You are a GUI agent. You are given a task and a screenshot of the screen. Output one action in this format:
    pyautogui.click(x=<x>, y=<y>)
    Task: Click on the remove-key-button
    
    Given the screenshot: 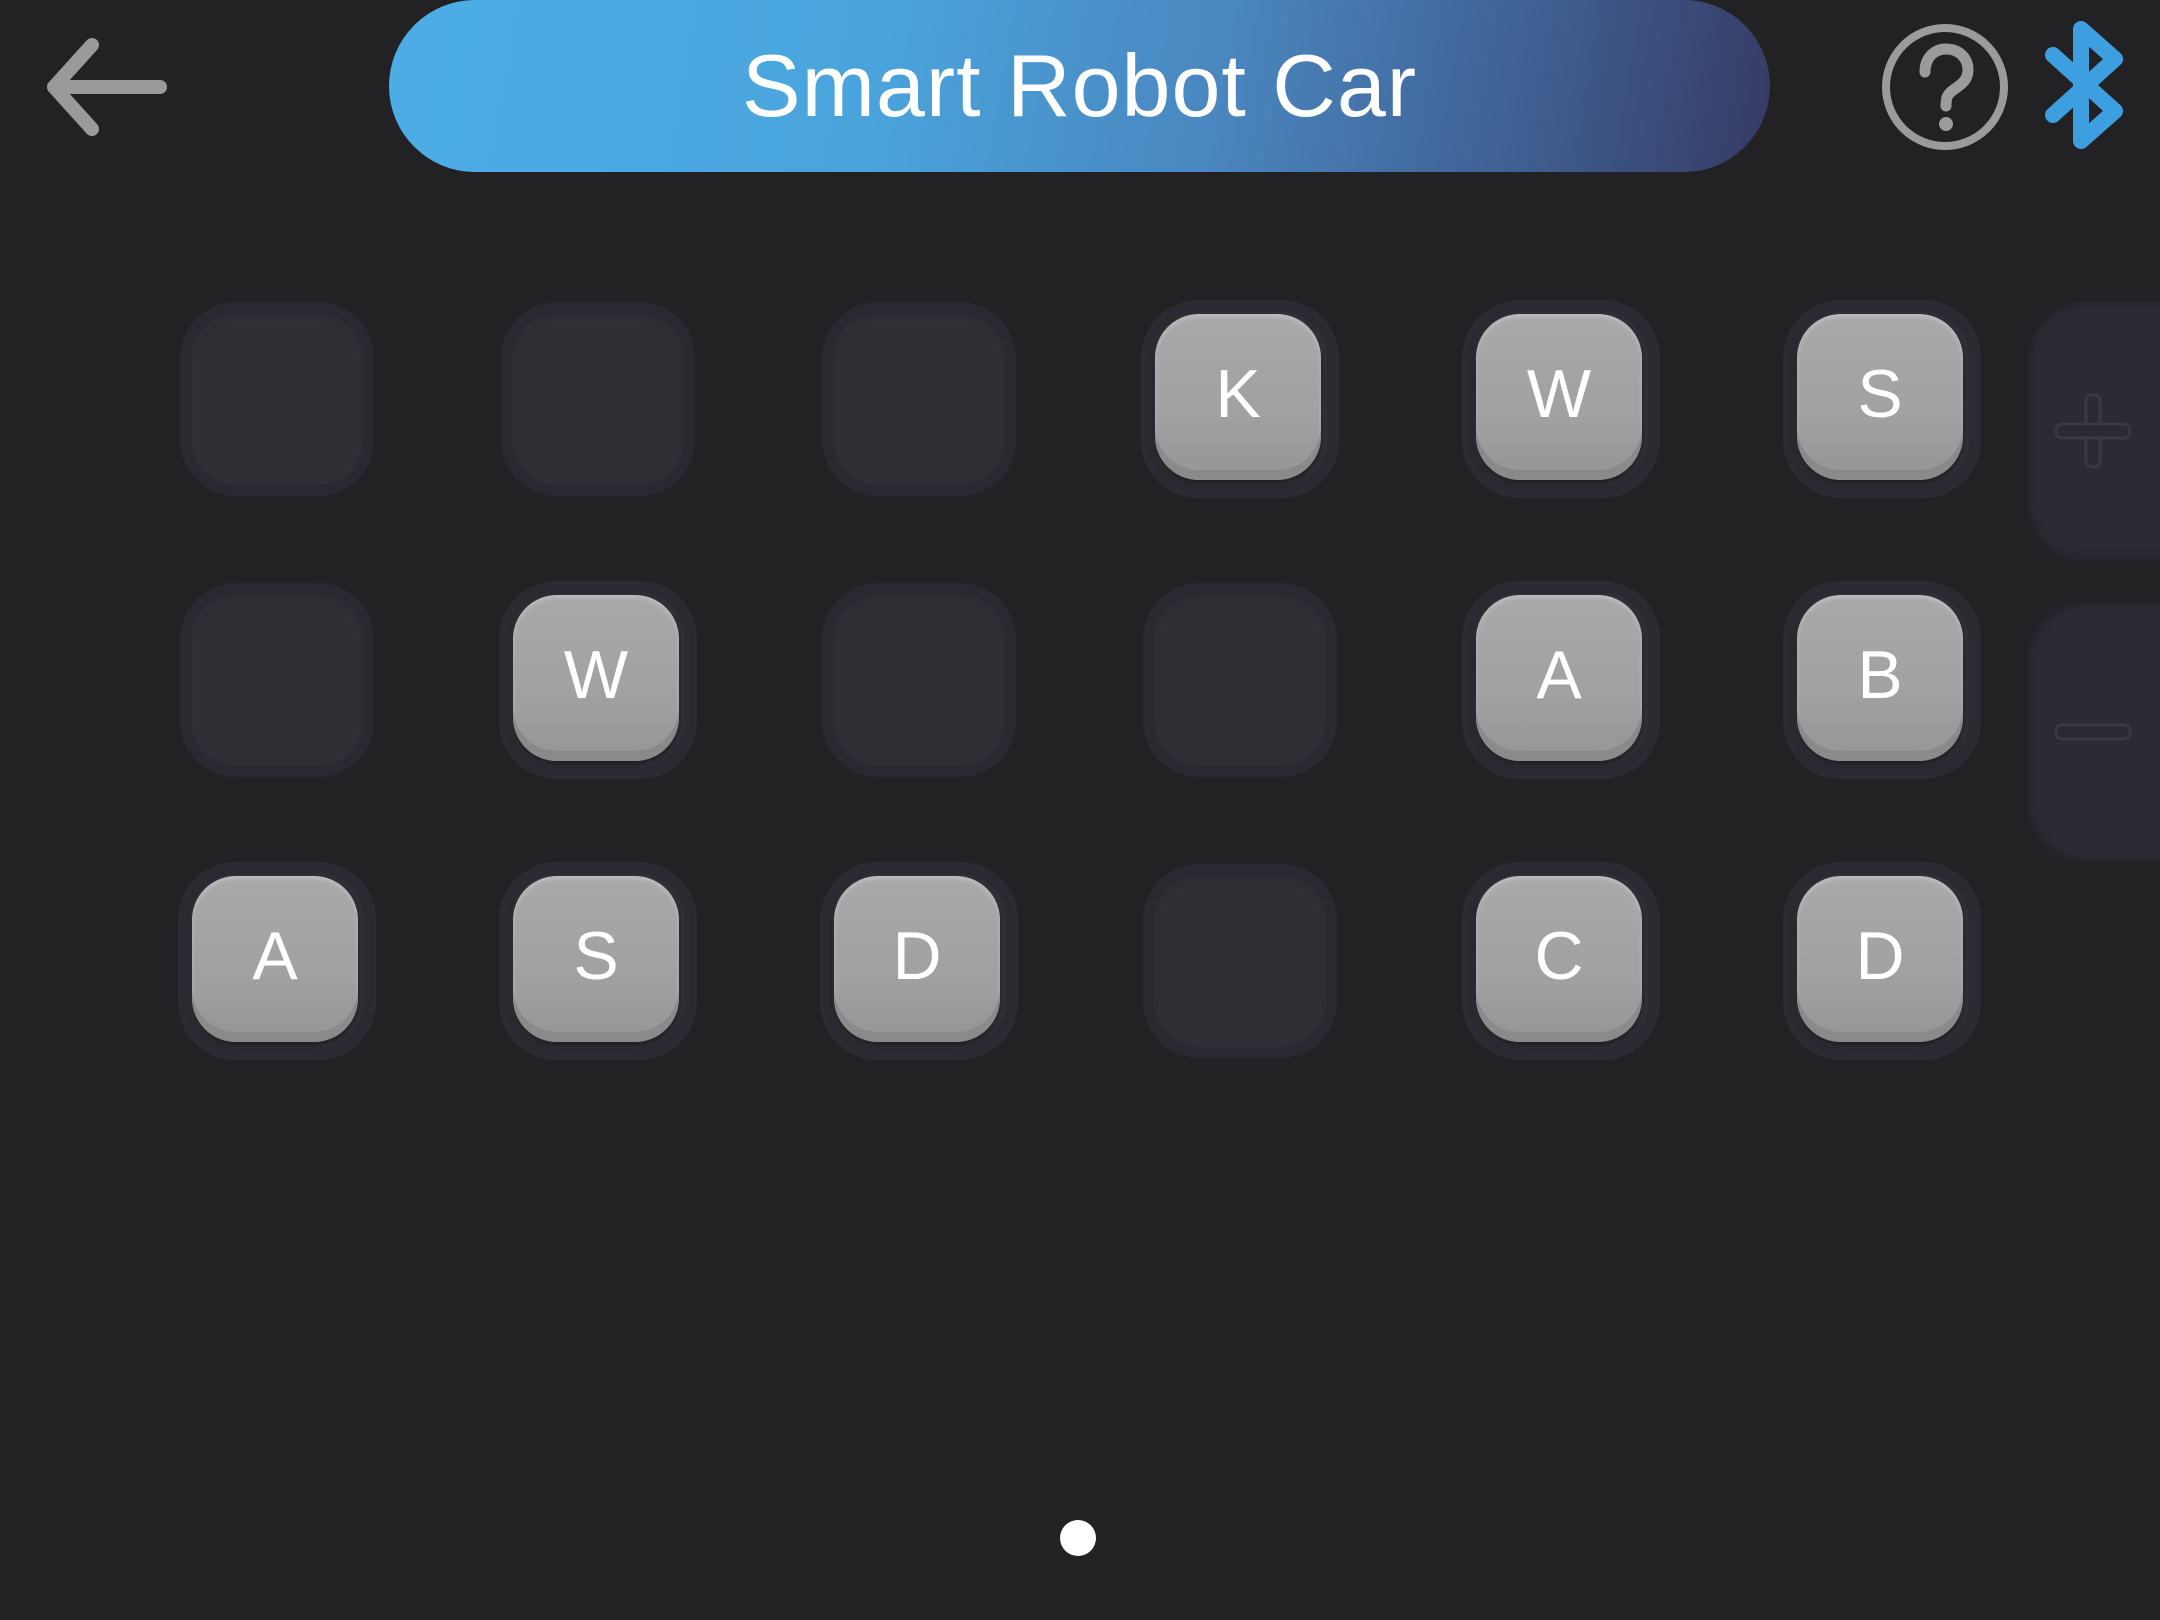 What is the action you would take?
    pyautogui.click(x=2091, y=732)
    